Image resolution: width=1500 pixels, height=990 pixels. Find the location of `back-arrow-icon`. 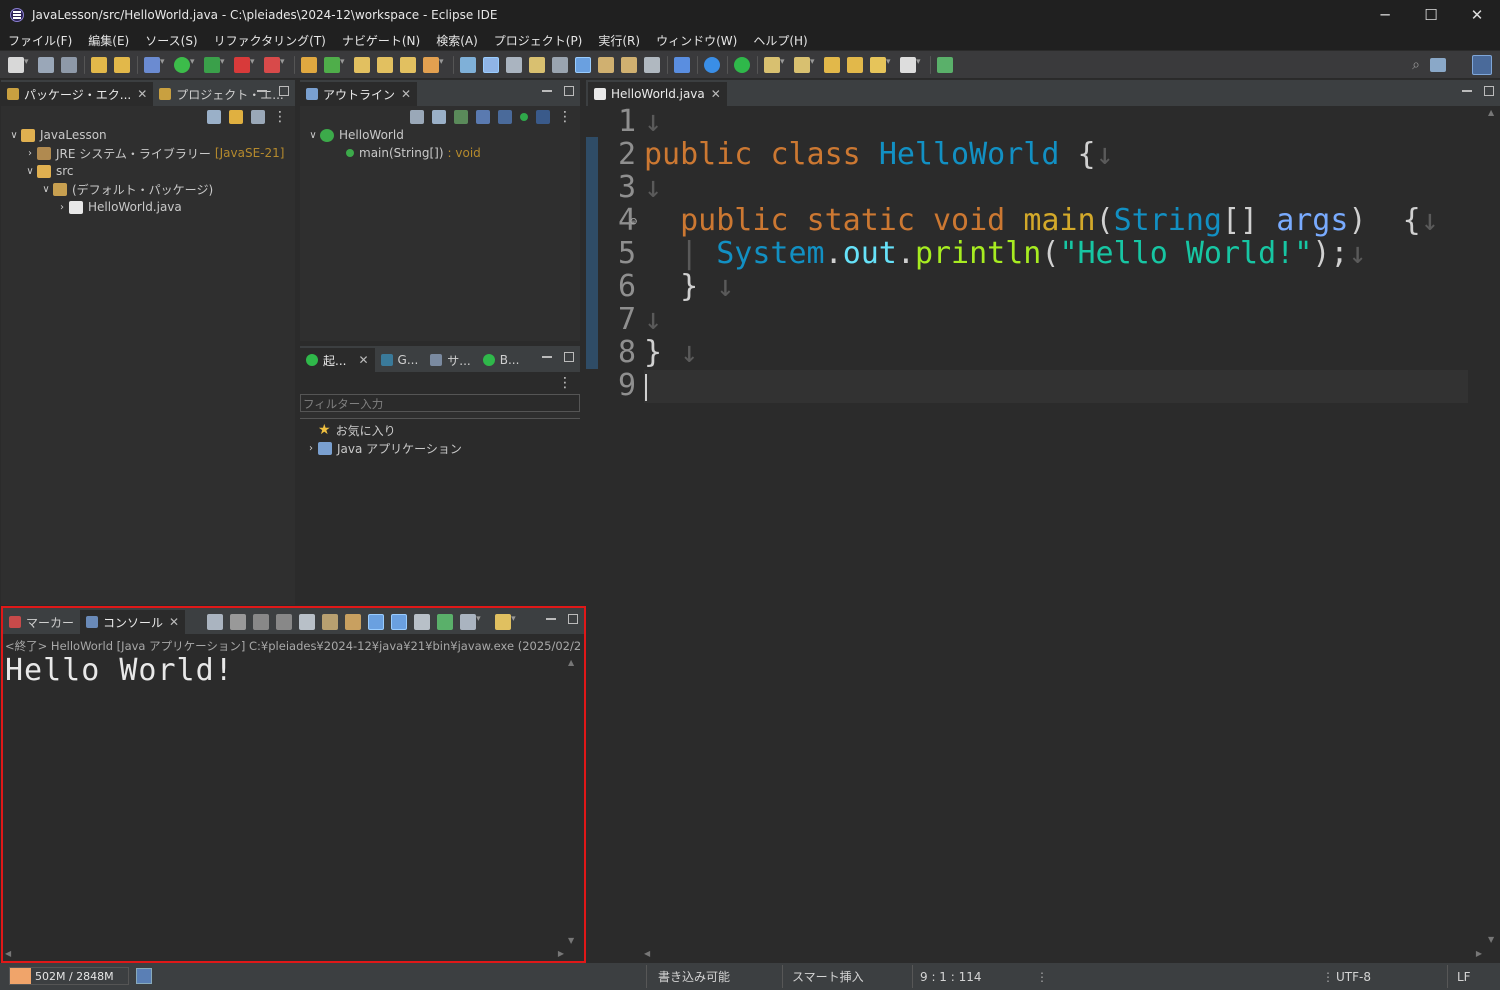

back-arrow-icon is located at coordinates (880, 64).